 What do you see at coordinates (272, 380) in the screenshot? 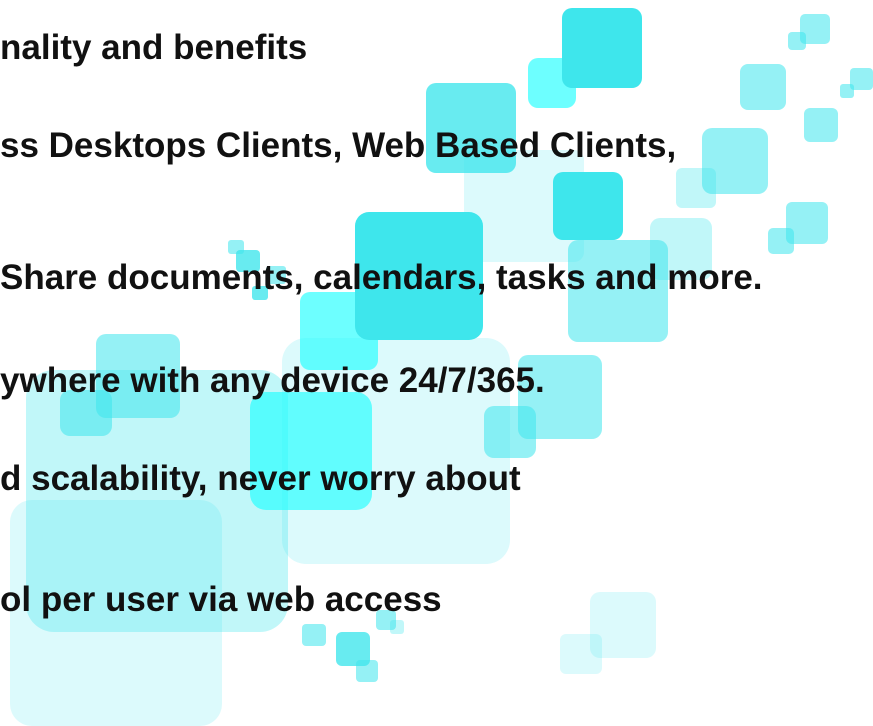
I see `text-line-4: ywhere with any device 24/7/365.` at bounding box center [272, 380].